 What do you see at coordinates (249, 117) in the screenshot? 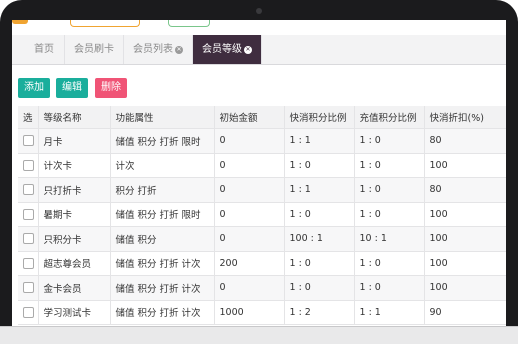
I see `header-initial-amount: 初始金额` at bounding box center [249, 117].